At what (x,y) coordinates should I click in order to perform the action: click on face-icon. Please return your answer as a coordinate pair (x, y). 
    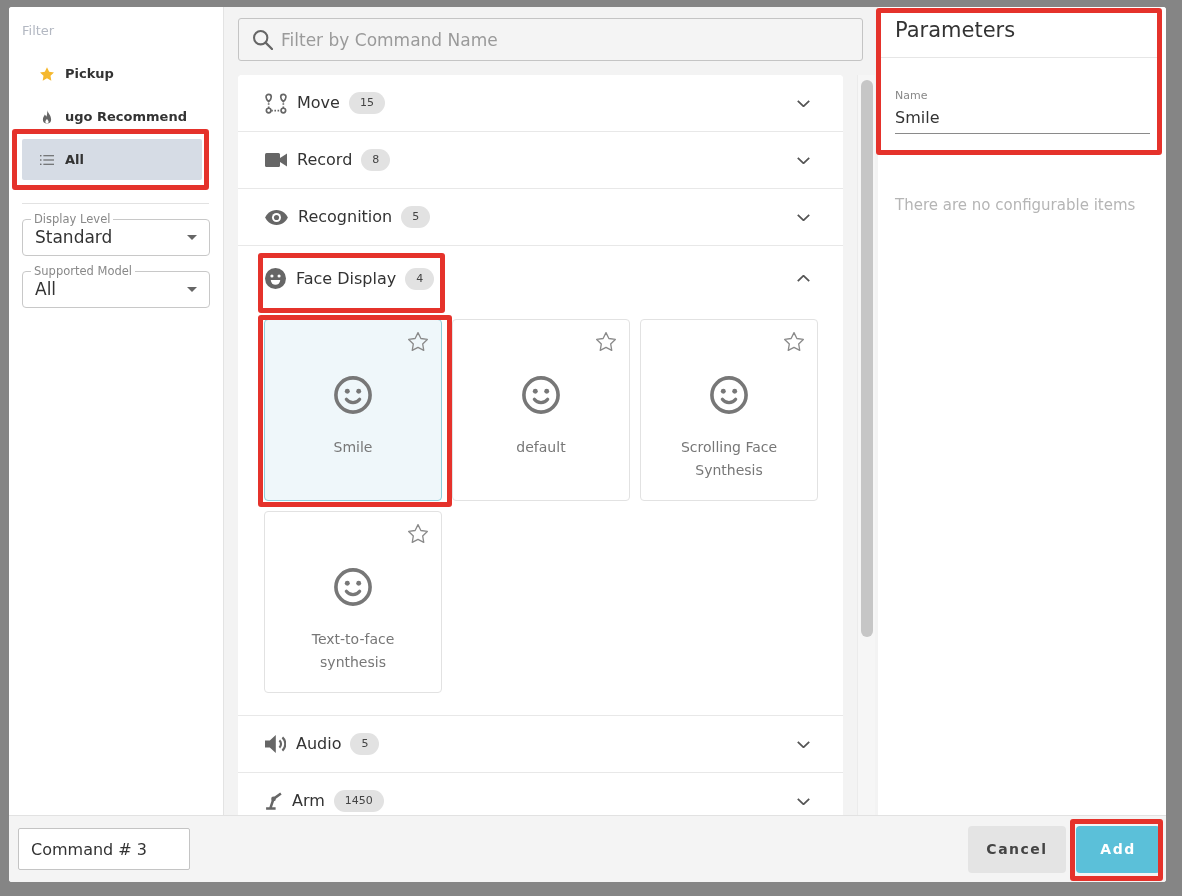
    Looking at the image, I should click on (275, 278).